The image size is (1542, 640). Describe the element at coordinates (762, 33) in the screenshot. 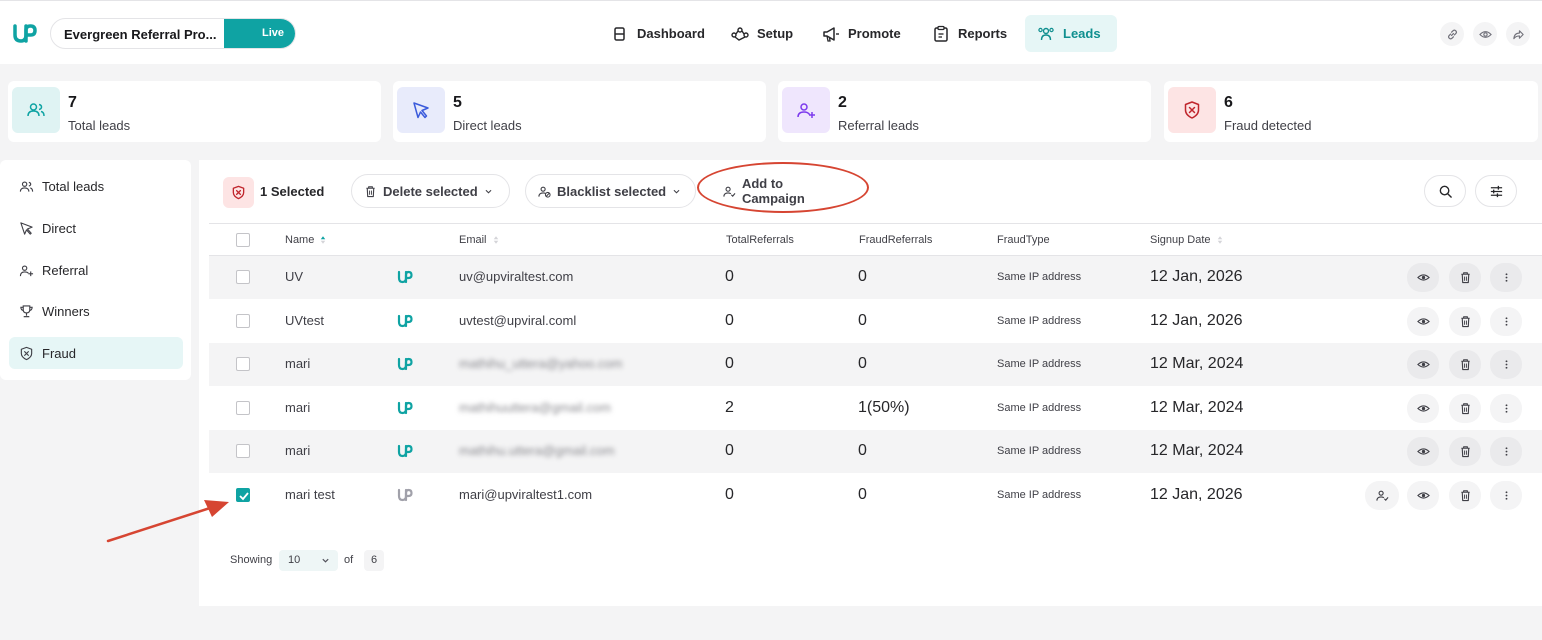

I see `nav-setup: Setup` at that location.